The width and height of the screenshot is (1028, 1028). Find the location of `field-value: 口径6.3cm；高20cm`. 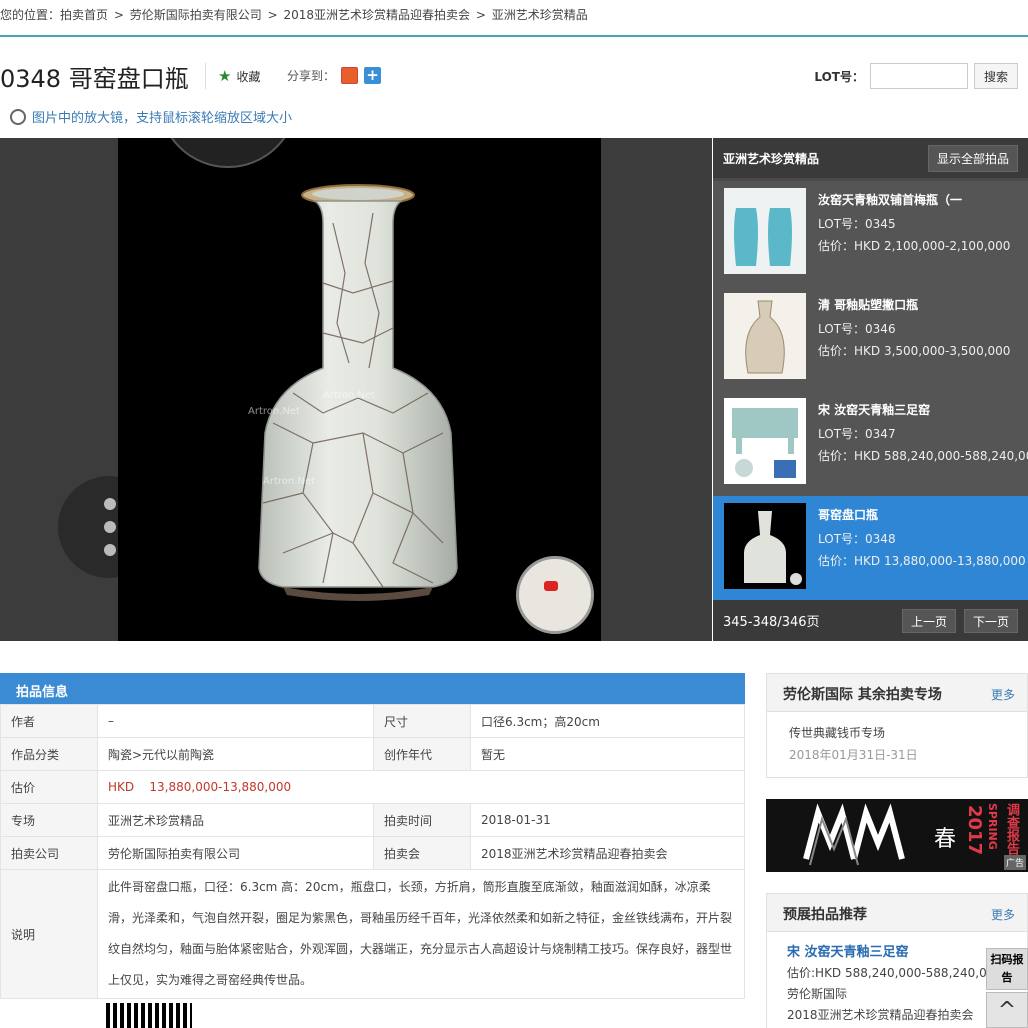

field-value: 口径6.3cm；高20cm is located at coordinates (607, 721).